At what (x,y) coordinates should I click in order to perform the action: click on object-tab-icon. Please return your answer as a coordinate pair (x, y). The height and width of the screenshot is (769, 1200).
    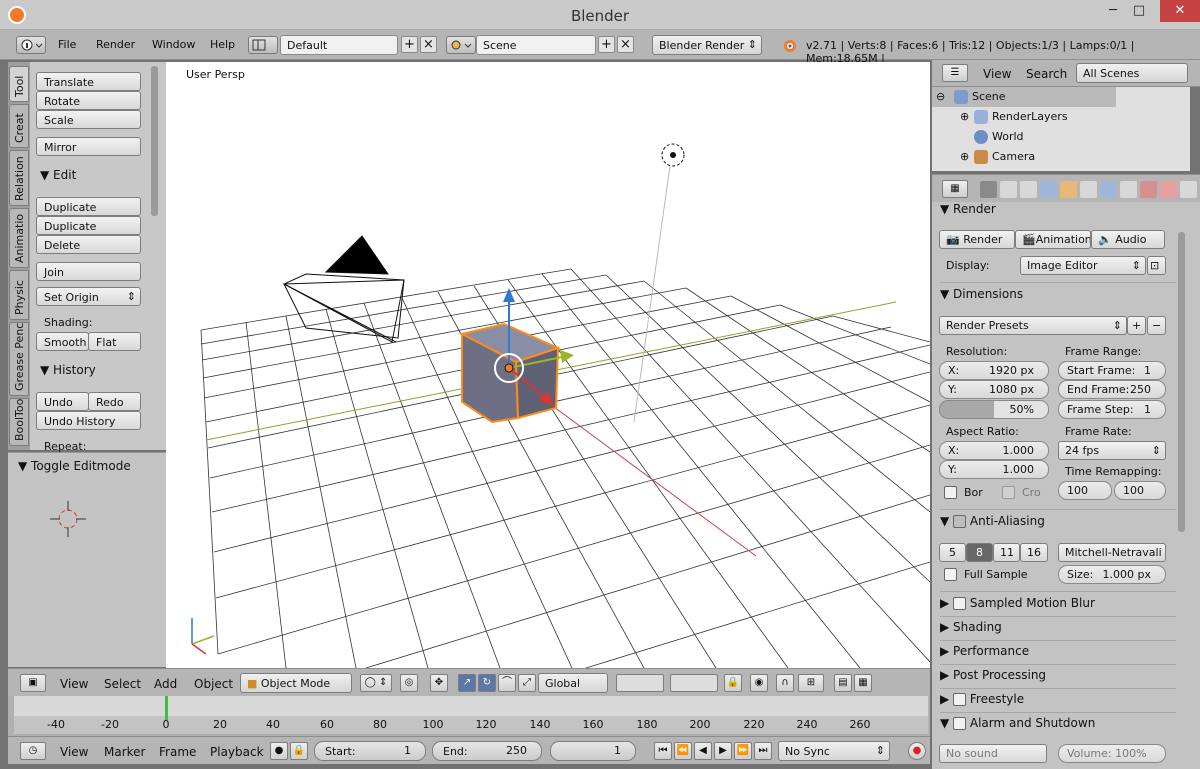
    Looking at the image, I should click on (1068, 189).